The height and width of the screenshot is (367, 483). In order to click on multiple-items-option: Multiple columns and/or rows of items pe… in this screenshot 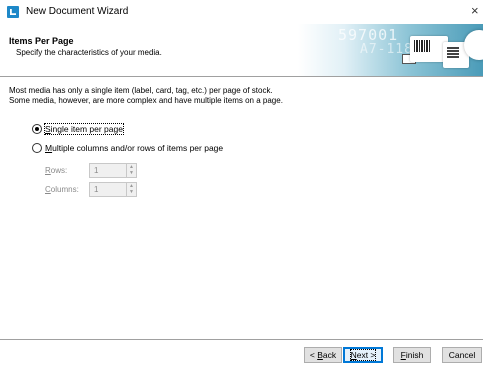, I will do `click(127, 148)`.